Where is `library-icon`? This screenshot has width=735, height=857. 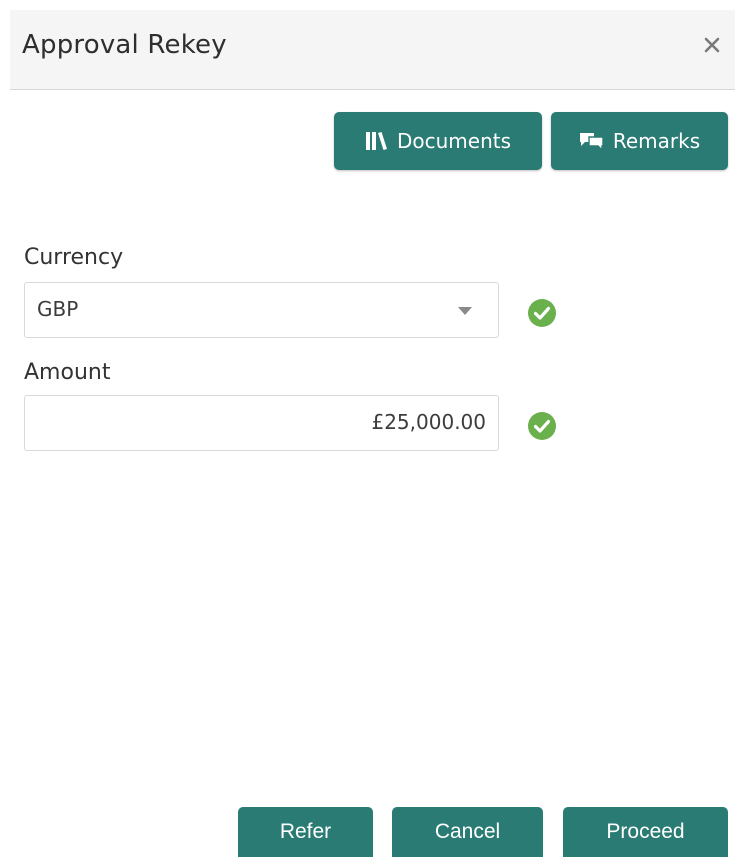 library-icon is located at coordinates (377, 141).